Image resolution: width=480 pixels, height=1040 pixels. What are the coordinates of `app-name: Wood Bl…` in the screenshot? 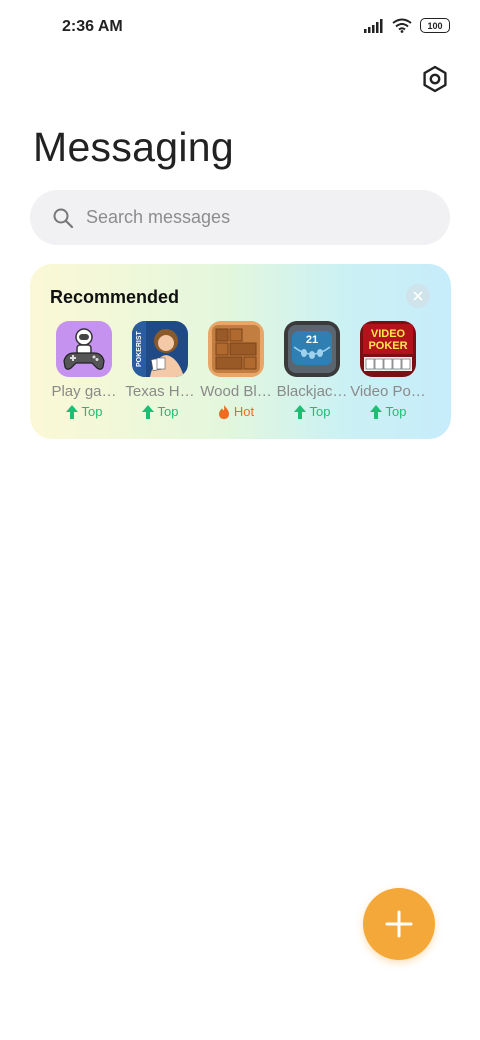 It's located at (236, 391).